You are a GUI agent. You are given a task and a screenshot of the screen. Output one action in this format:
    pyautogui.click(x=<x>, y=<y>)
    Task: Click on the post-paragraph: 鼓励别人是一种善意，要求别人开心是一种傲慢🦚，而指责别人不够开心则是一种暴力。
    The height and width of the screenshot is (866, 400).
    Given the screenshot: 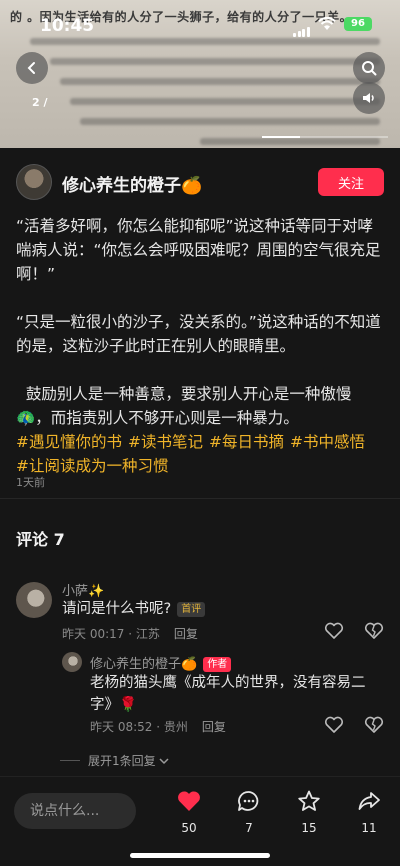 What is the action you would take?
    pyautogui.click(x=184, y=406)
    